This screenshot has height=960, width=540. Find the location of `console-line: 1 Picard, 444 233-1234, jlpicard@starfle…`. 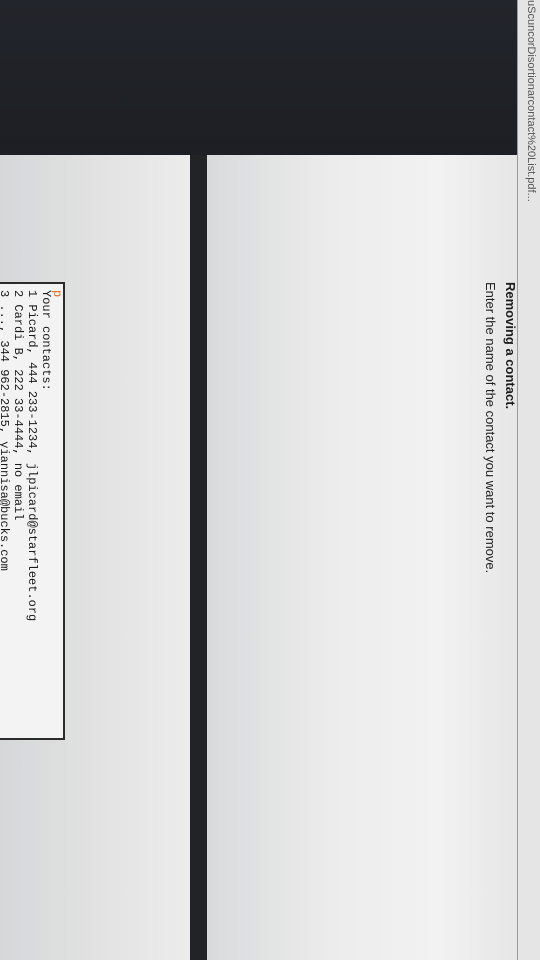

console-line: 1 Picard, 444 233-1234, jlpicard@starfle… is located at coordinates (32, 456).